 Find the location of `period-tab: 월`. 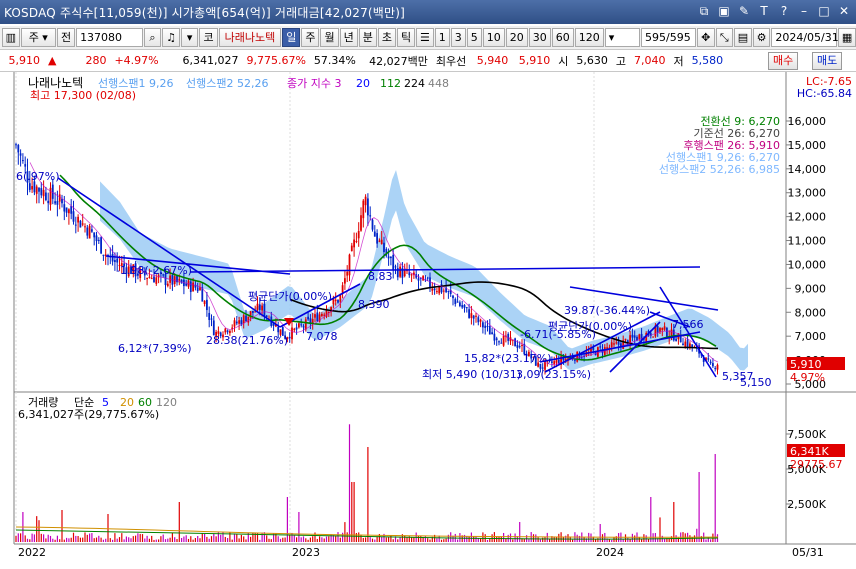

period-tab: 월 is located at coordinates (329, 37).